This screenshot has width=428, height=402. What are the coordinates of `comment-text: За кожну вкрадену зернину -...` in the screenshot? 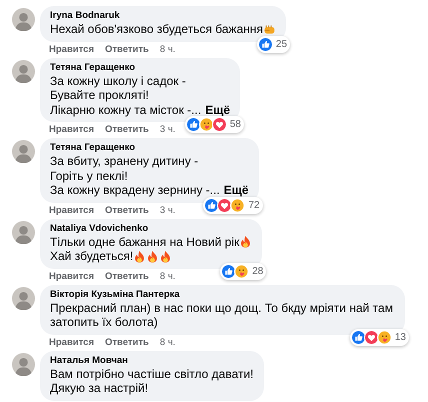 It's located at (135, 190).